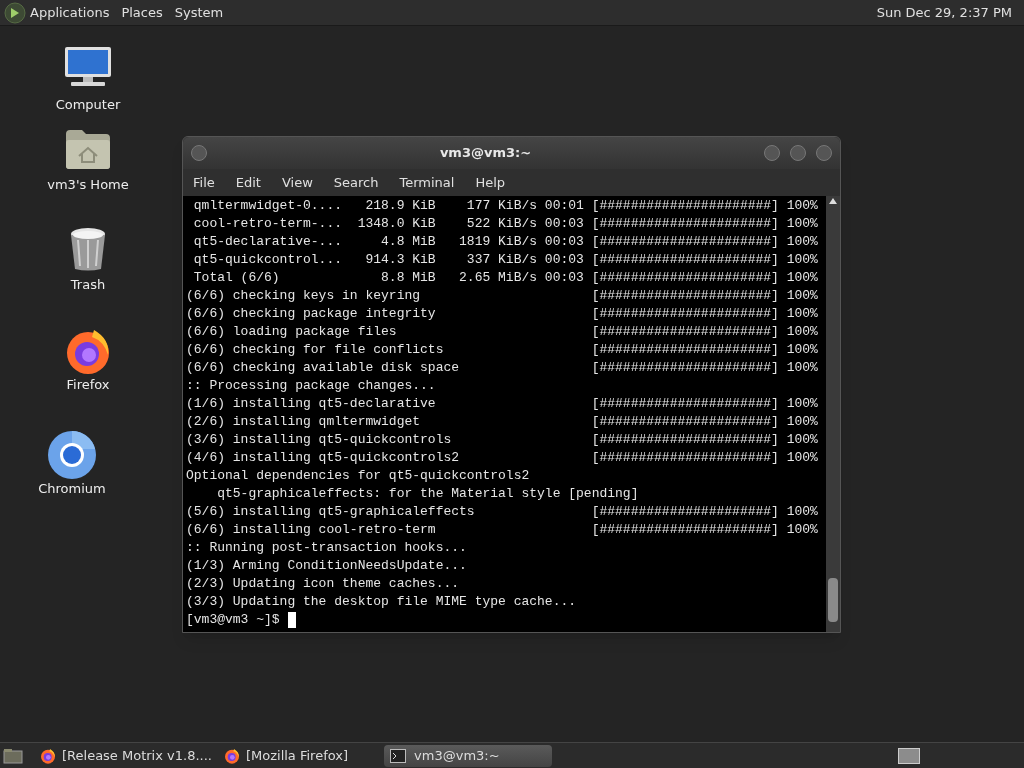 The width and height of the screenshot is (1024, 768). I want to click on desktop-icon-label: Trash, so click(88, 285).